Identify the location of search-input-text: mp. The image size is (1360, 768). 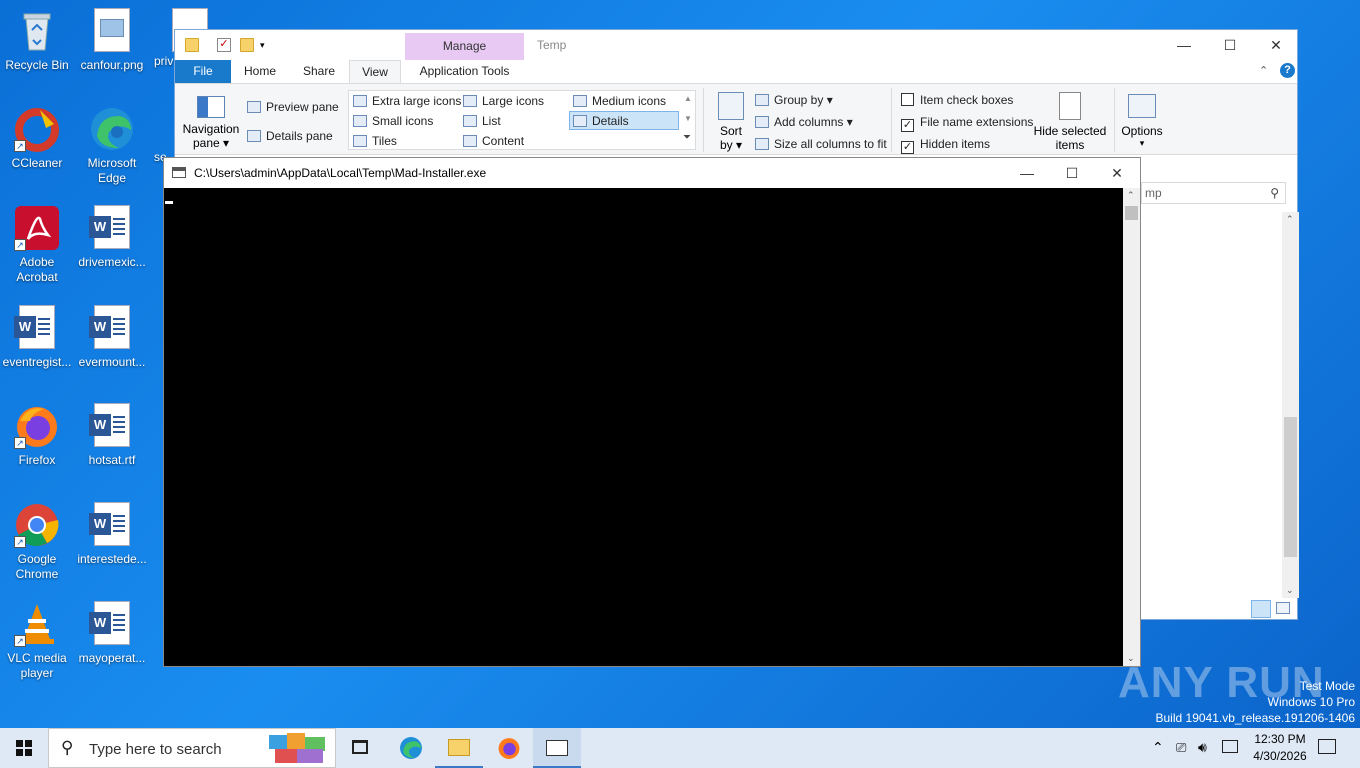
(1153, 193).